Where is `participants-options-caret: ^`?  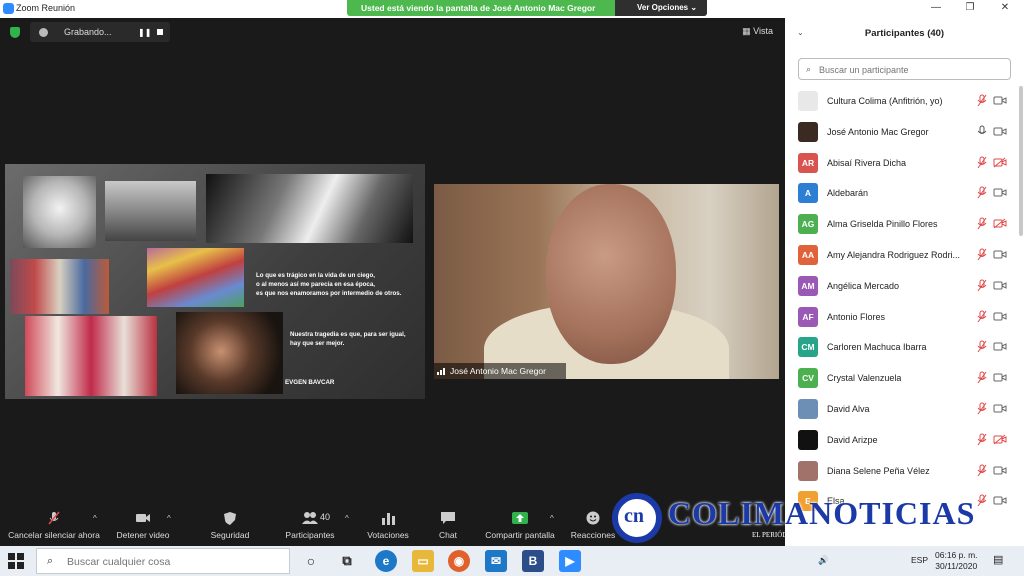
participants-options-caret: ^ is located at coordinates (347, 518).